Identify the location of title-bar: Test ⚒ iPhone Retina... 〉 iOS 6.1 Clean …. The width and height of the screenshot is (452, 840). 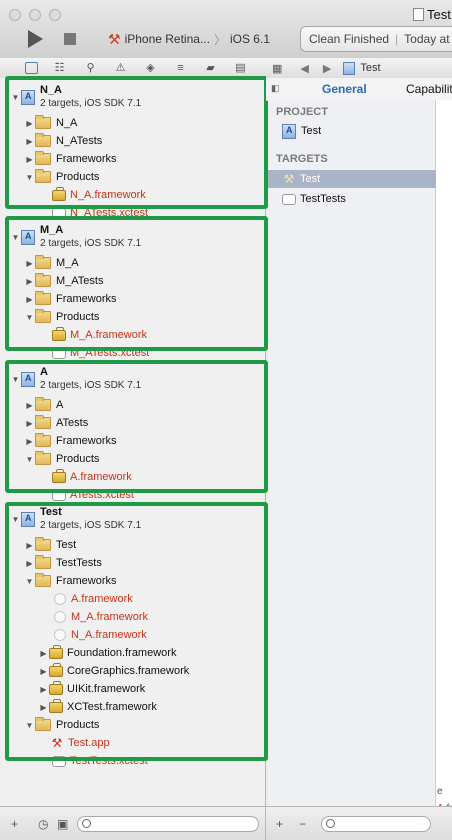
(226, 29).